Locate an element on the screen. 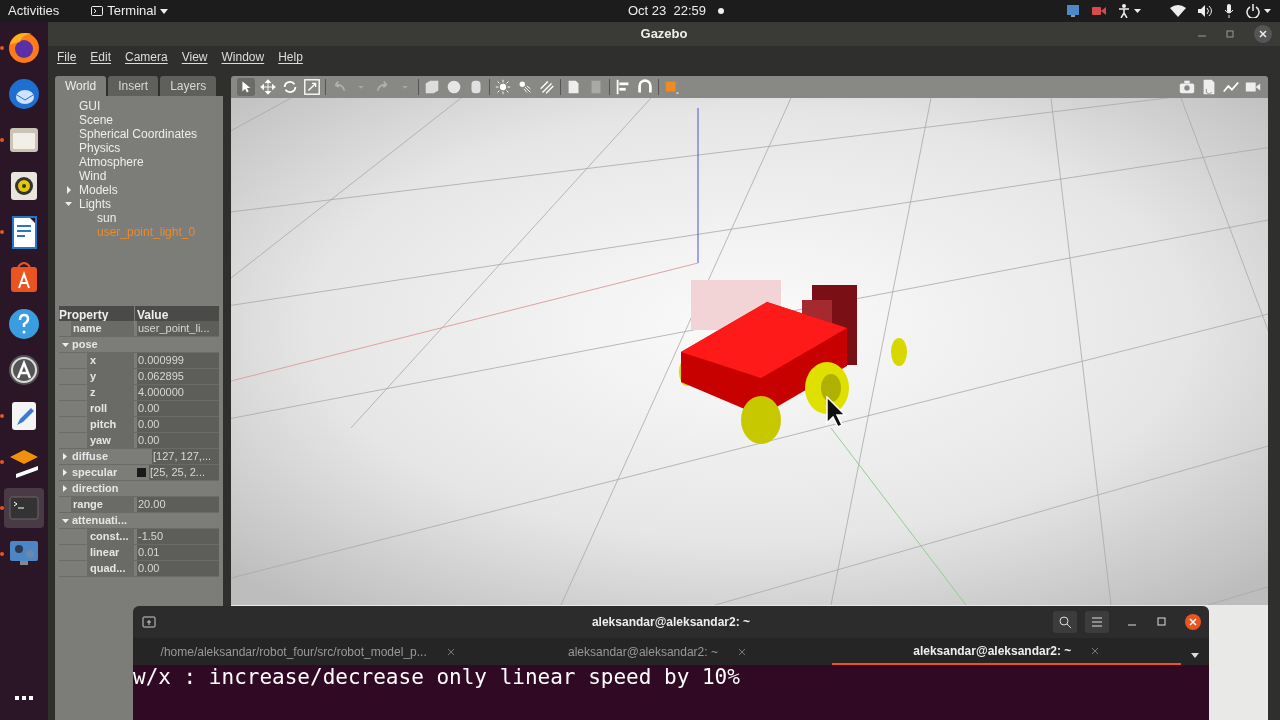 This screenshot has width=1280, height=720. mail-icon is located at coordinates (24, 94).